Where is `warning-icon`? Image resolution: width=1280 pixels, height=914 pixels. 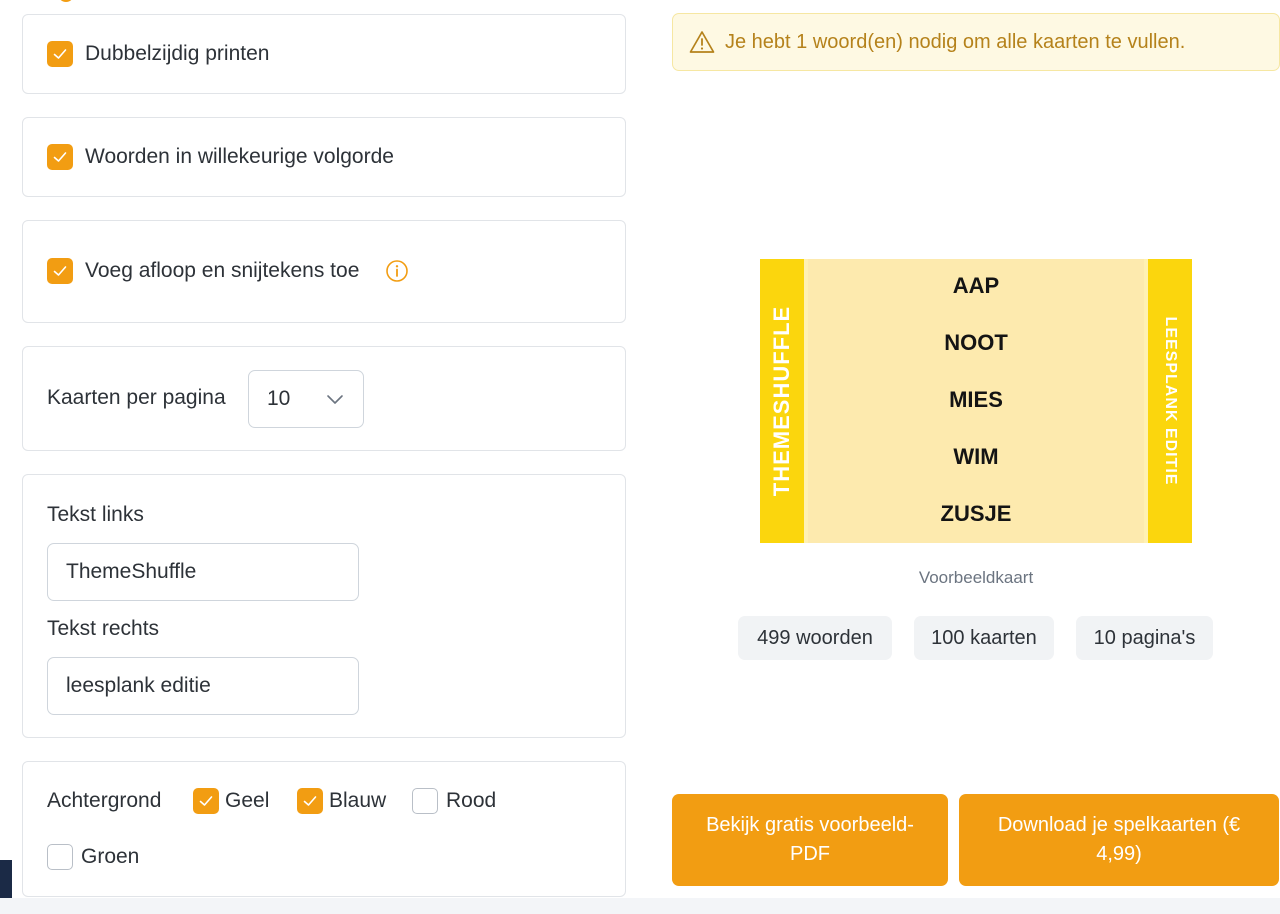
warning-icon is located at coordinates (702, 42).